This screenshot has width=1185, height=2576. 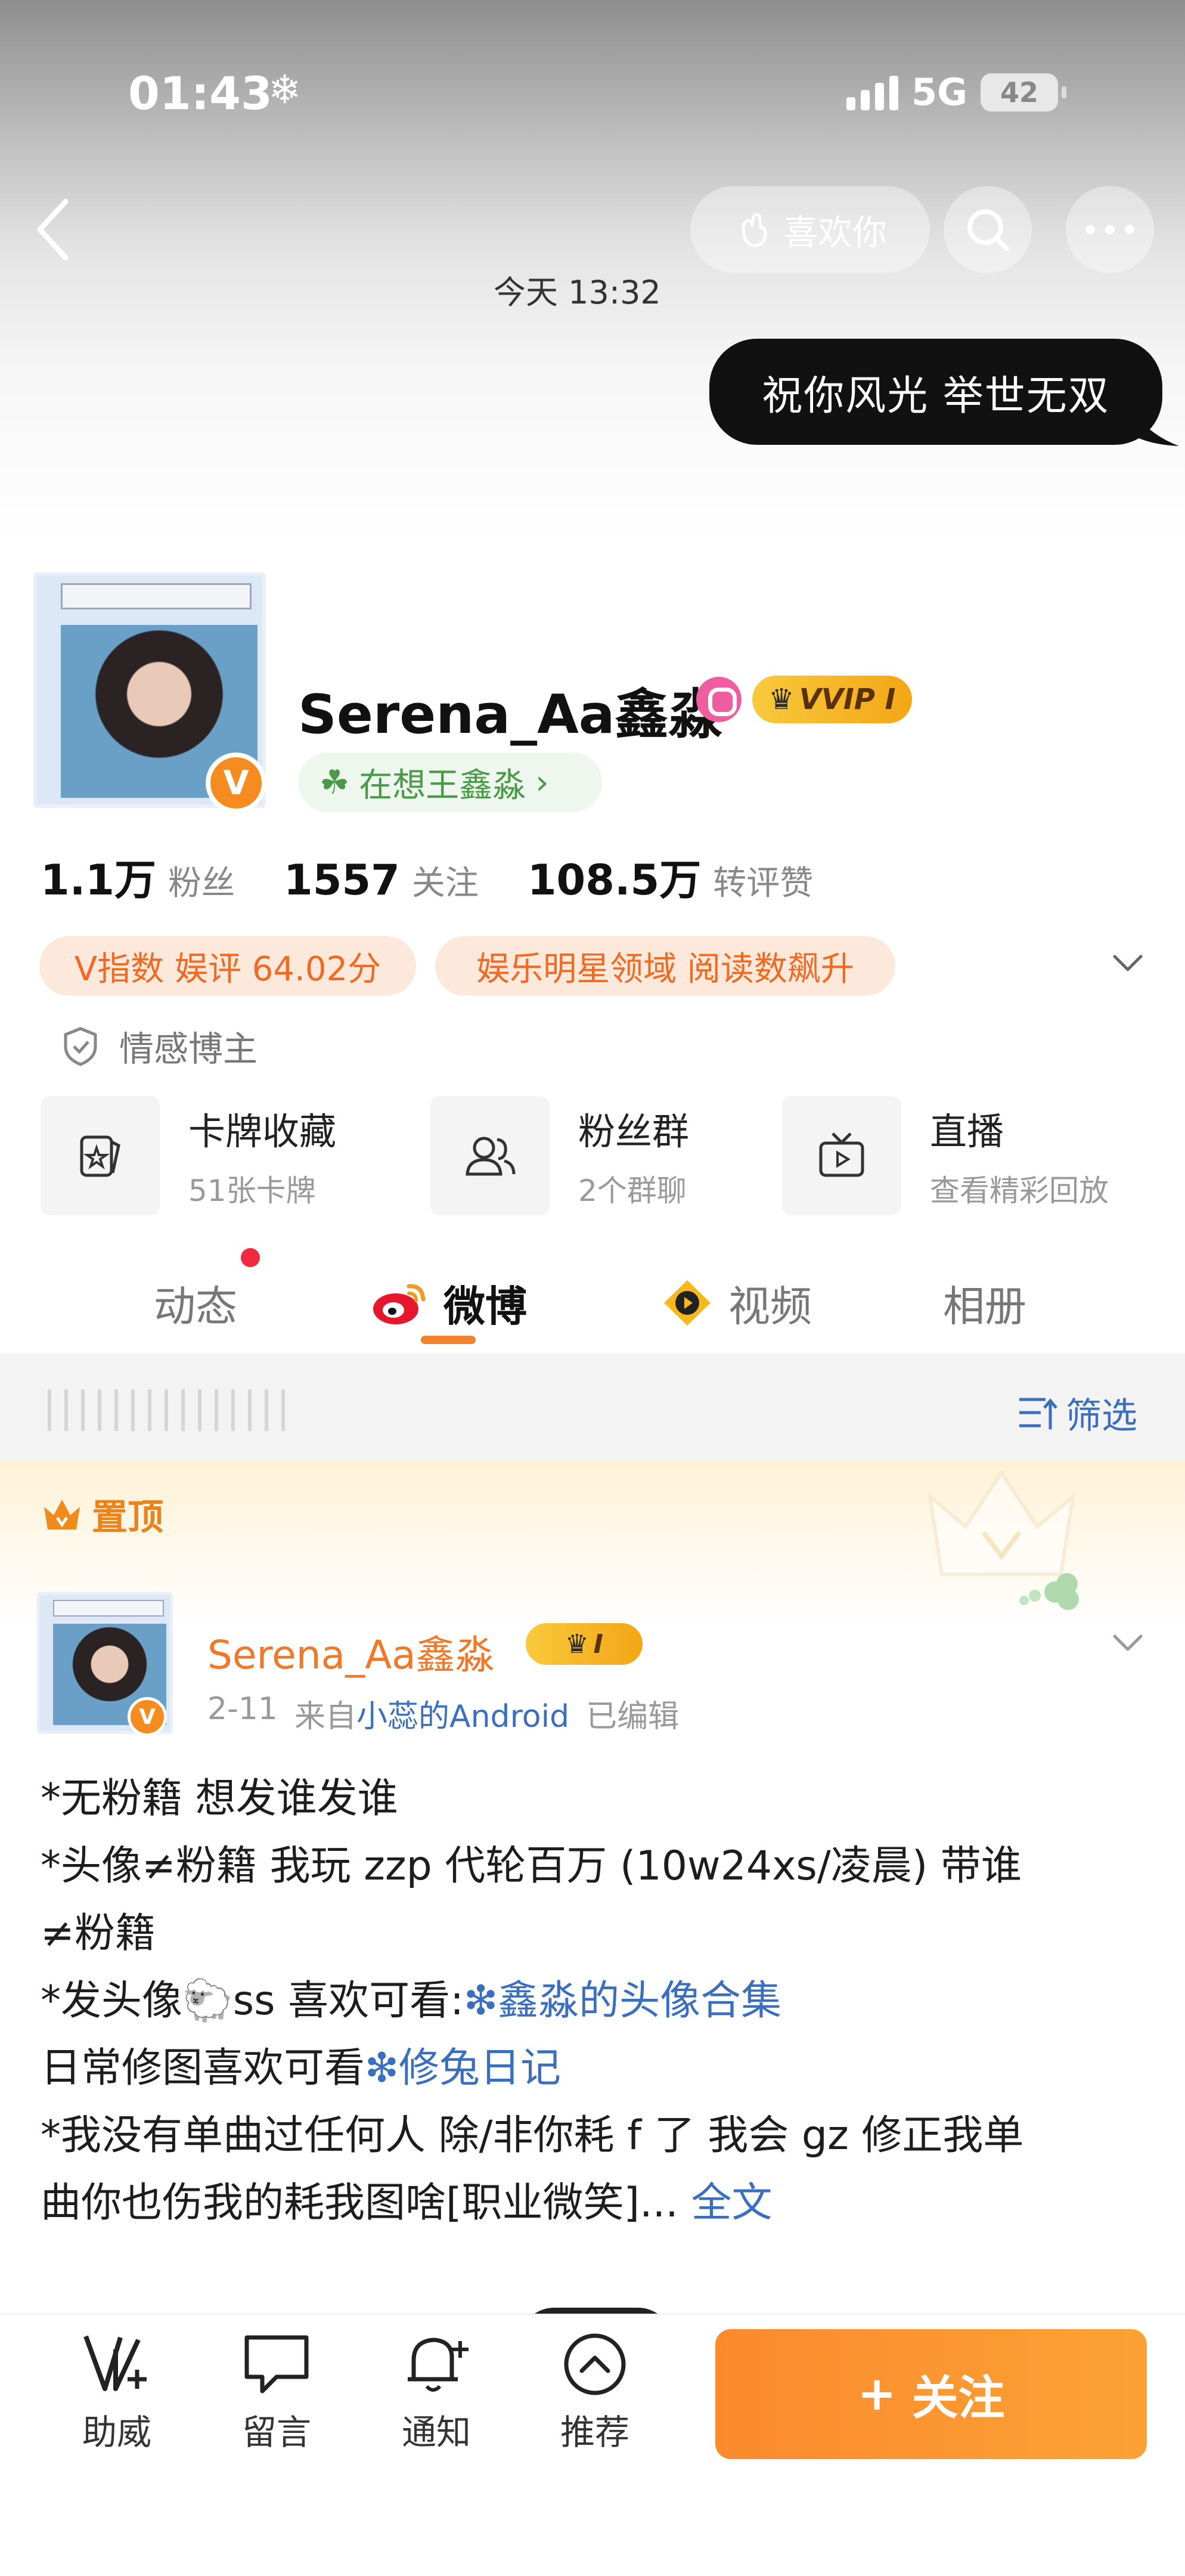 What do you see at coordinates (485, 1306) in the screenshot?
I see `tab-weibo-label: 微博` at bounding box center [485, 1306].